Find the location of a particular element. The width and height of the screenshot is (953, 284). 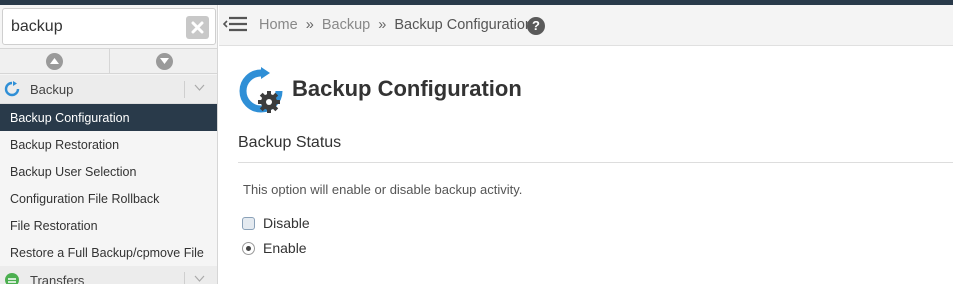

scroll-down-control is located at coordinates (163, 61).